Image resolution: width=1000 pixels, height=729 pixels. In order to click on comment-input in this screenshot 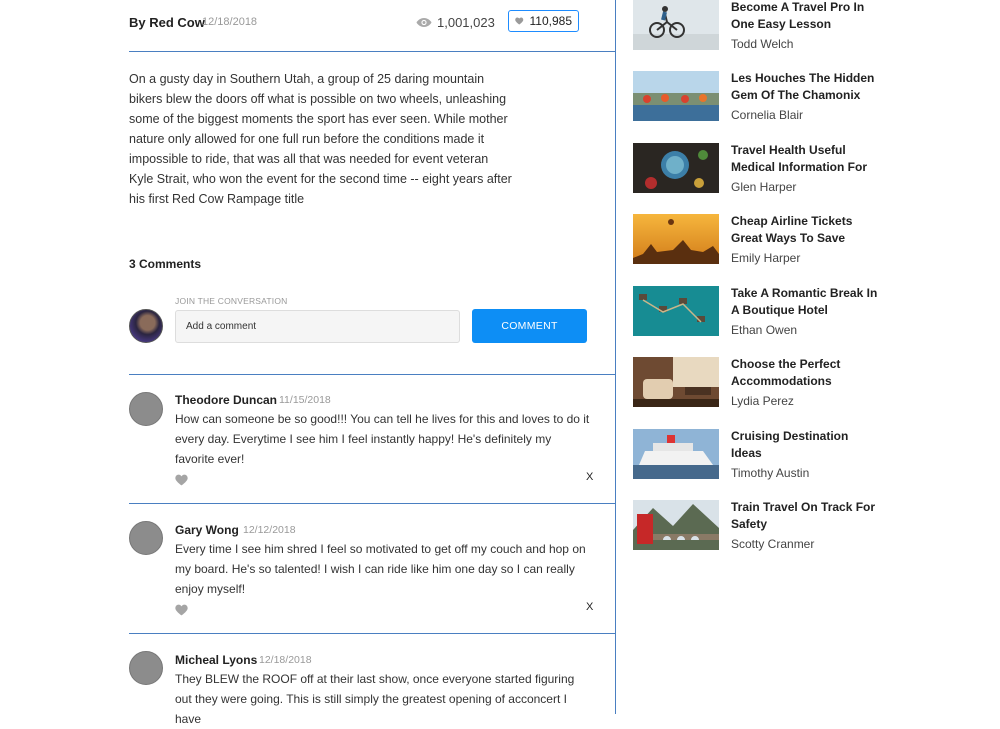, I will do `click(317, 326)`.